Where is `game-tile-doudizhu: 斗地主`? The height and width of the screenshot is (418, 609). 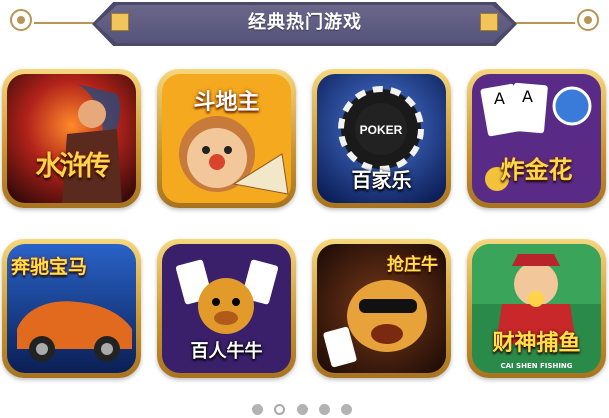 game-tile-doudizhu: 斗地主 is located at coordinates (226, 138).